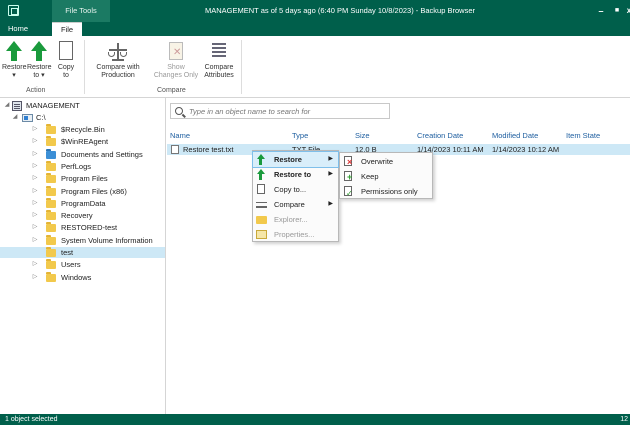 Image resolution: width=630 pixels, height=425 pixels. What do you see at coordinates (13, 10) in the screenshot?
I see `app-icon` at bounding box center [13, 10].